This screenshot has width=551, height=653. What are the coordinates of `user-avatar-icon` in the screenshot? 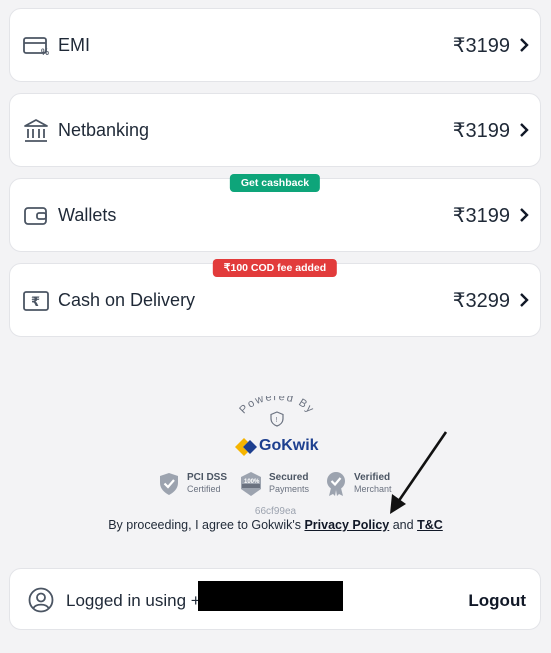 It's located at (41, 600).